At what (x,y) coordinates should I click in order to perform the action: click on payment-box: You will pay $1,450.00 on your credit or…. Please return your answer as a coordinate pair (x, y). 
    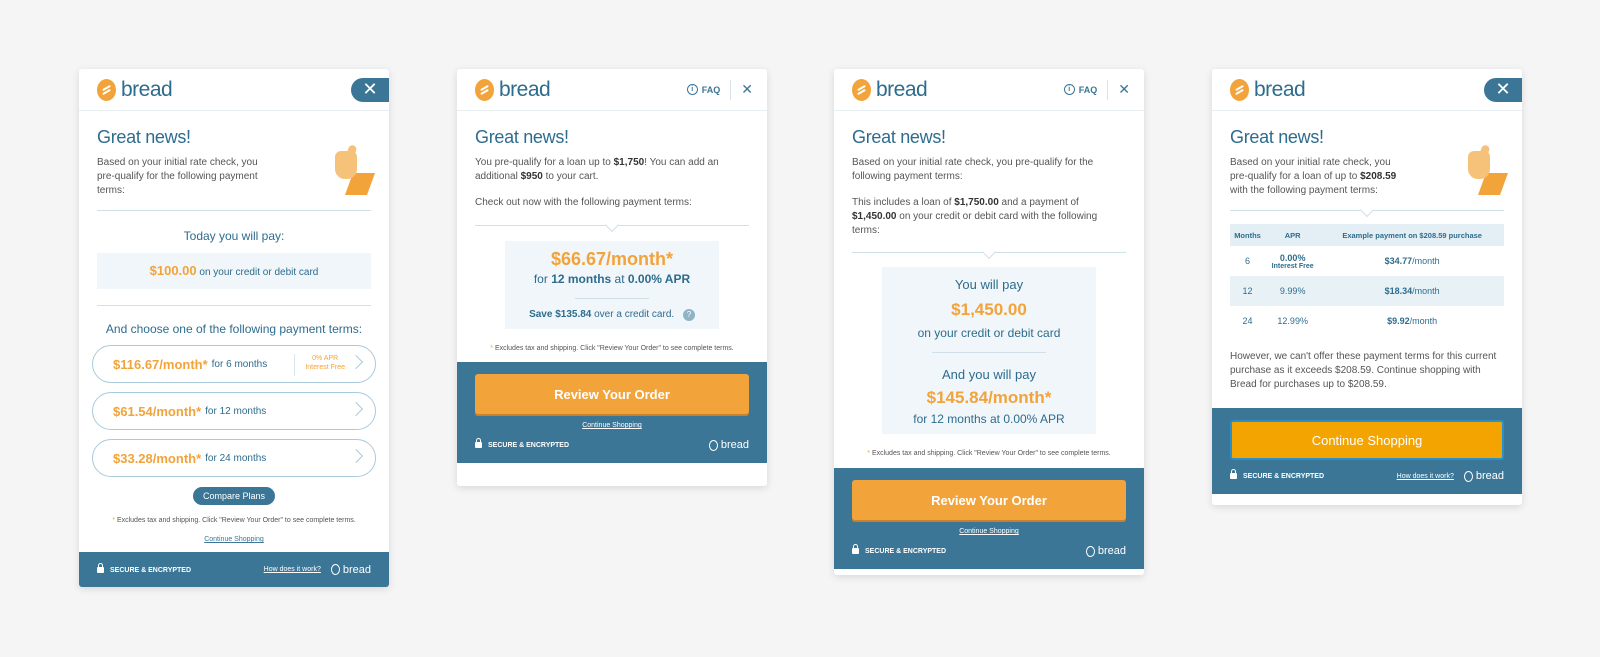
    Looking at the image, I should click on (989, 350).